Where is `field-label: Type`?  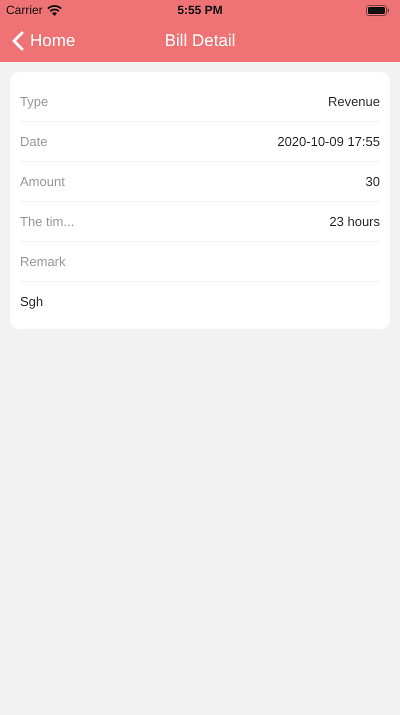 field-label: Type is located at coordinates (34, 101).